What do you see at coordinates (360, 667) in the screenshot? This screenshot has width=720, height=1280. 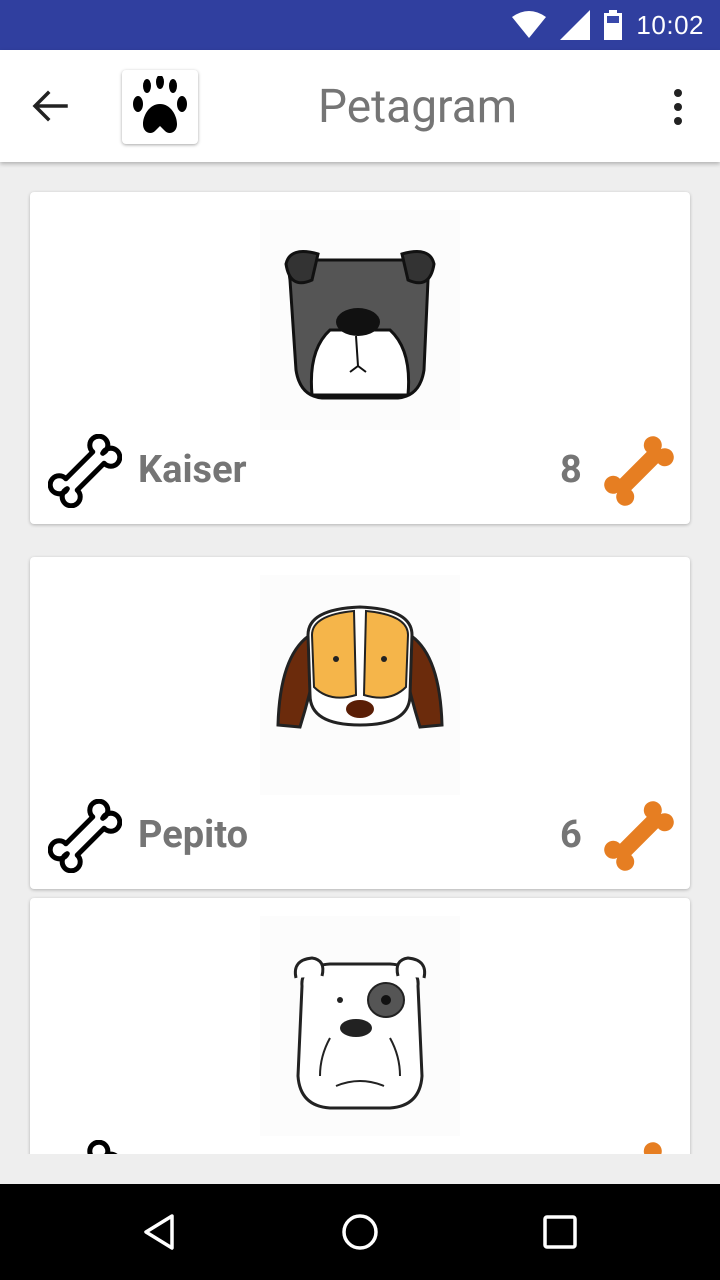 I see `orange-brown-dog-face-icon` at bounding box center [360, 667].